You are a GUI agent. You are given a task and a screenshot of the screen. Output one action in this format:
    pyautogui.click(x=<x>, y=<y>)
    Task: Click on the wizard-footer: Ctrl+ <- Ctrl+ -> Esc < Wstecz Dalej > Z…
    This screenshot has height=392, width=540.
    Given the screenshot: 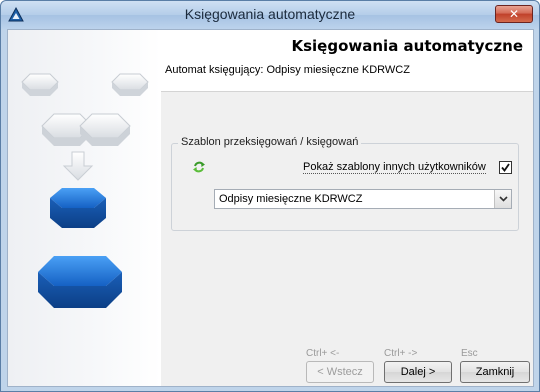 What is the action you would take?
    pyautogui.click(x=347, y=364)
    